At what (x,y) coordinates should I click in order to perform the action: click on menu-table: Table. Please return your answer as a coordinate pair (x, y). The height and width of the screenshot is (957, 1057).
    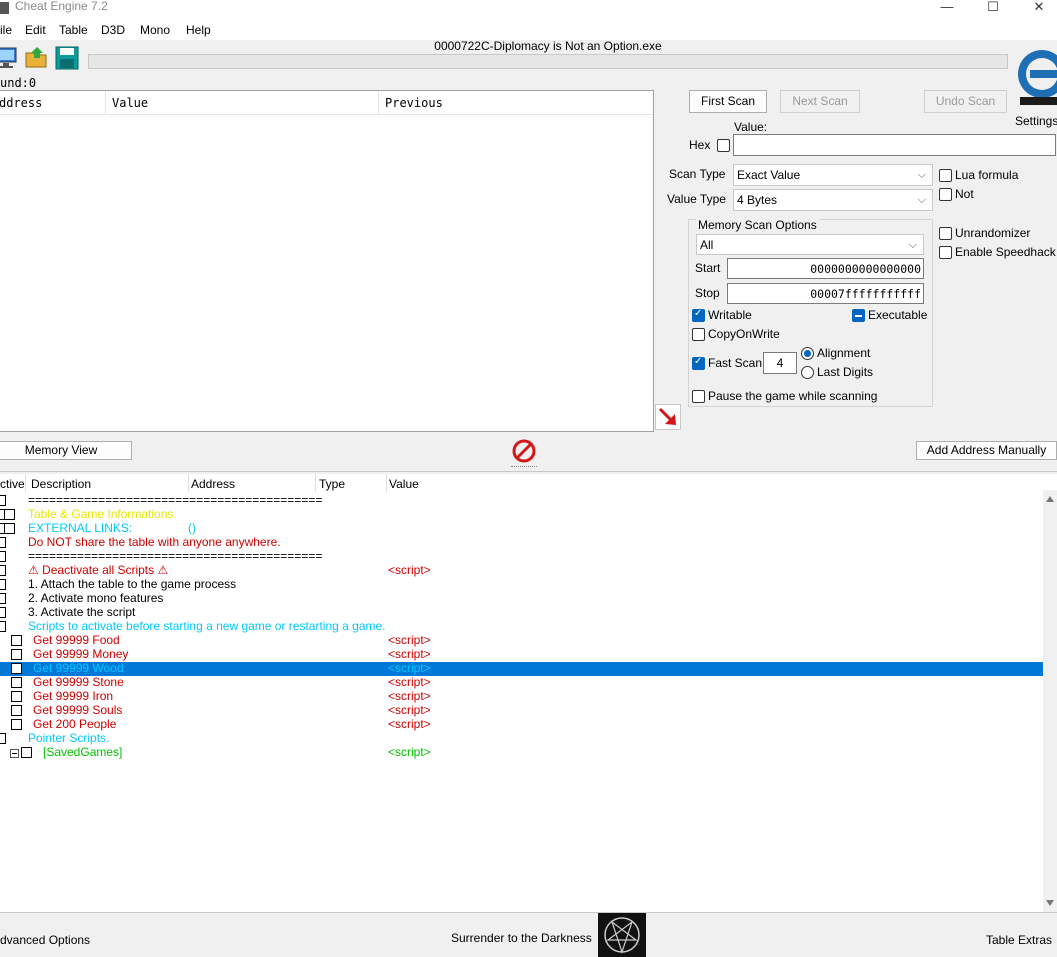
    Looking at the image, I should click on (73, 30).